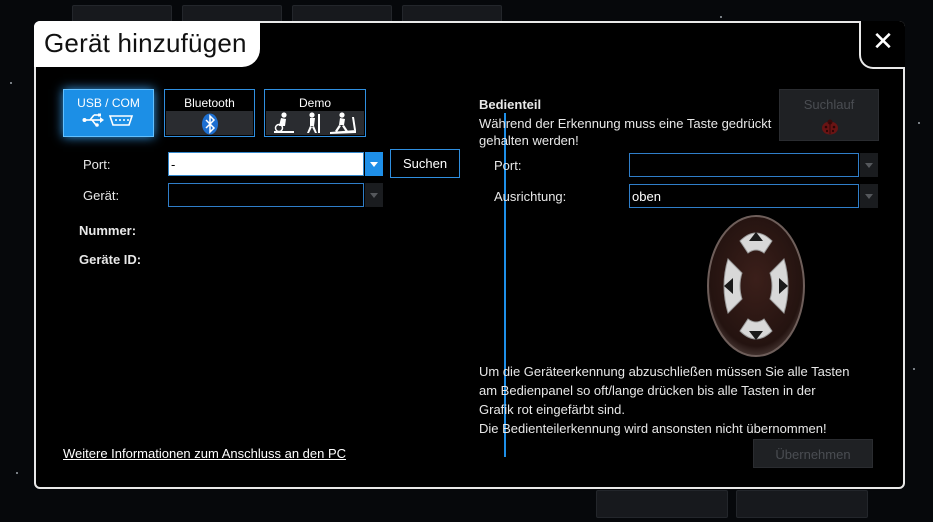 The width and height of the screenshot is (933, 522). What do you see at coordinates (883, 42) in the screenshot?
I see `close-icon: ✕` at bounding box center [883, 42].